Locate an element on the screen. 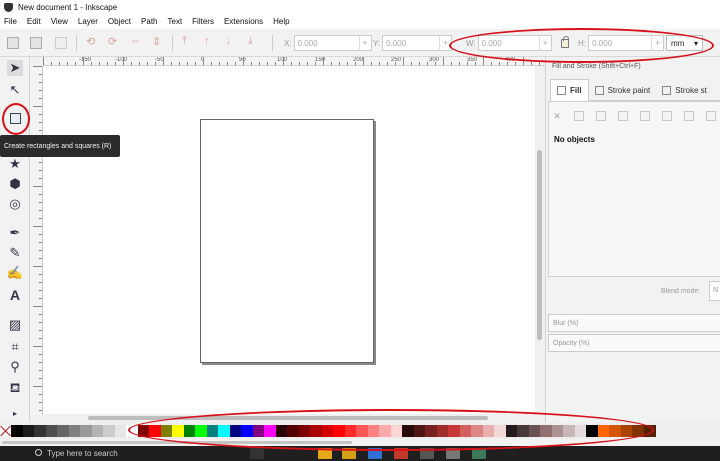 The width and height of the screenshot is (720, 461). y-input: 0.000 + is located at coordinates (417, 43).